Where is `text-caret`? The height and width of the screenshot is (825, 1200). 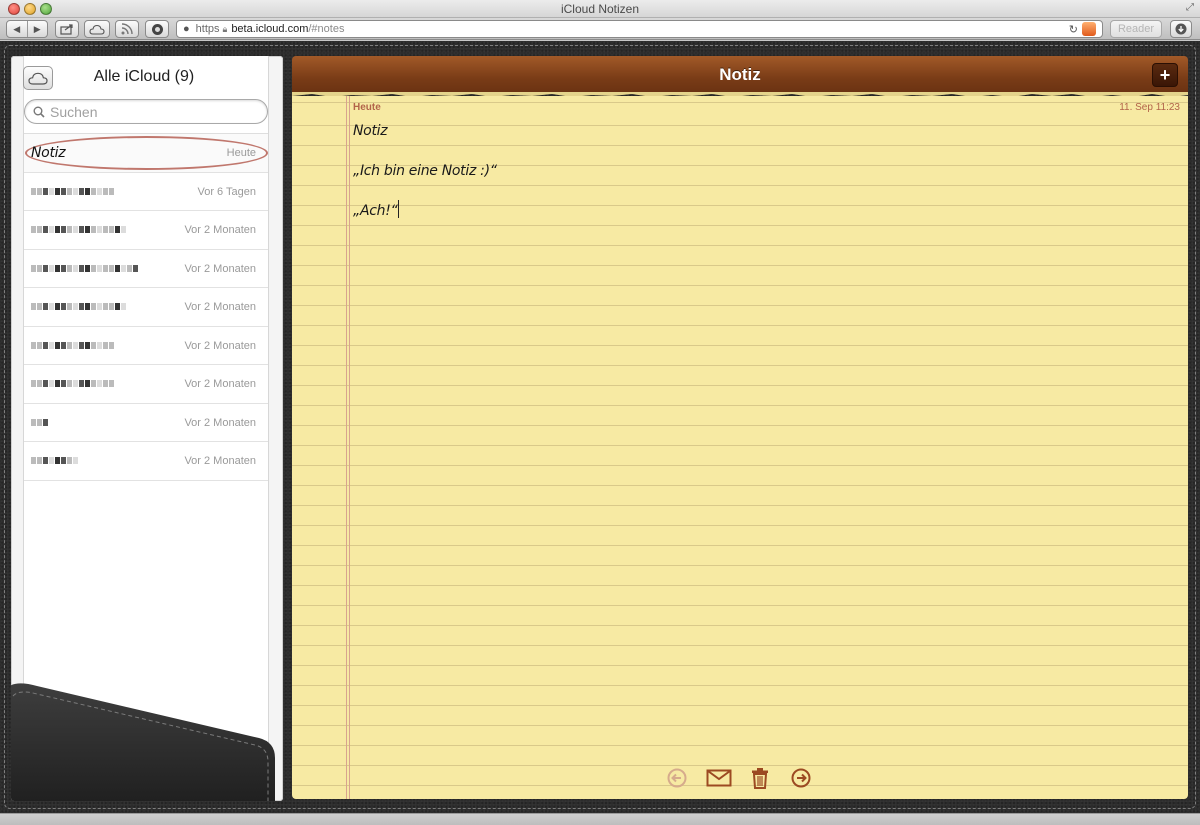 text-caret is located at coordinates (399, 209).